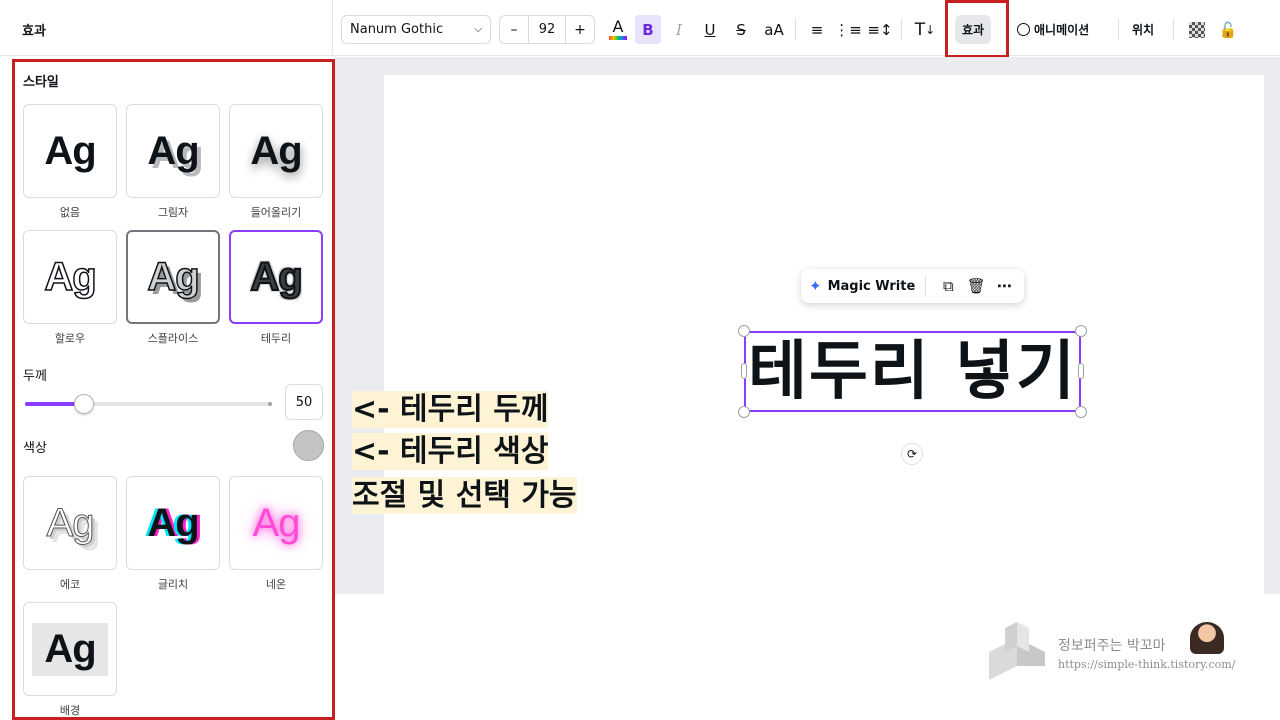  What do you see at coordinates (1023, 29) in the screenshot?
I see `animate-icon` at bounding box center [1023, 29].